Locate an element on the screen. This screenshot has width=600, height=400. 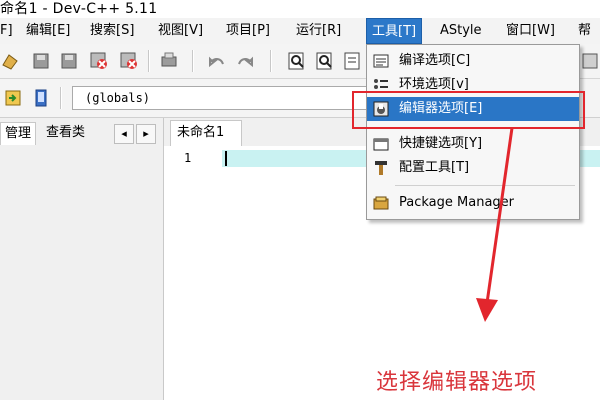
debug-button is located at coordinates (590, 61).